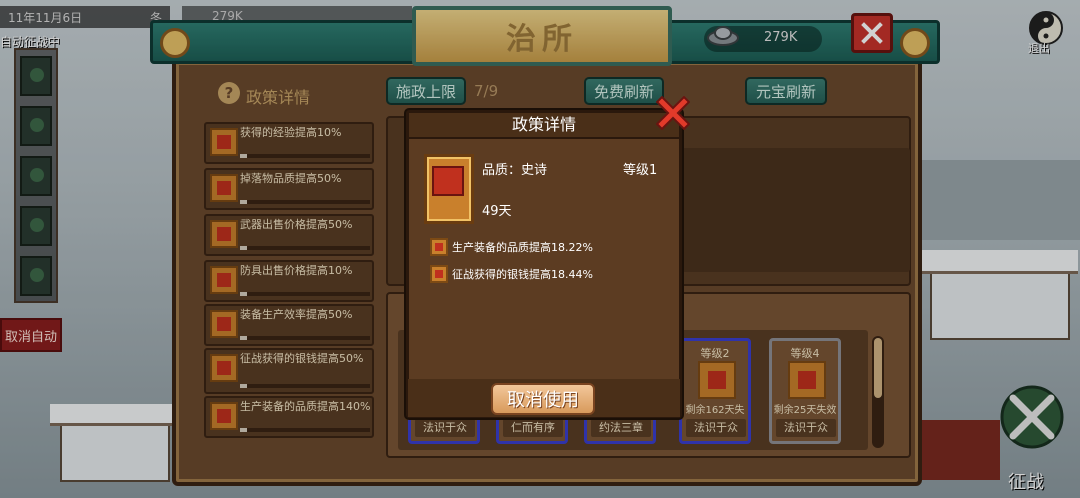  I want to click on close-icon, so click(673, 113).